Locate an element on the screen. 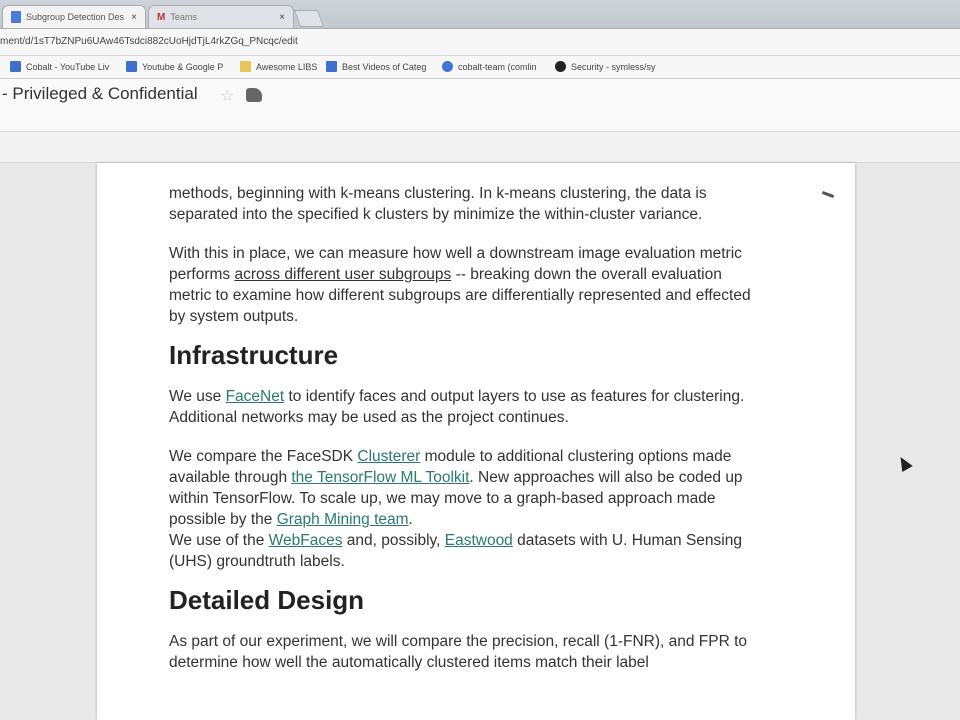 Image resolution: width=960 pixels, height=720 pixels. folder-icon is located at coordinates (245, 66).